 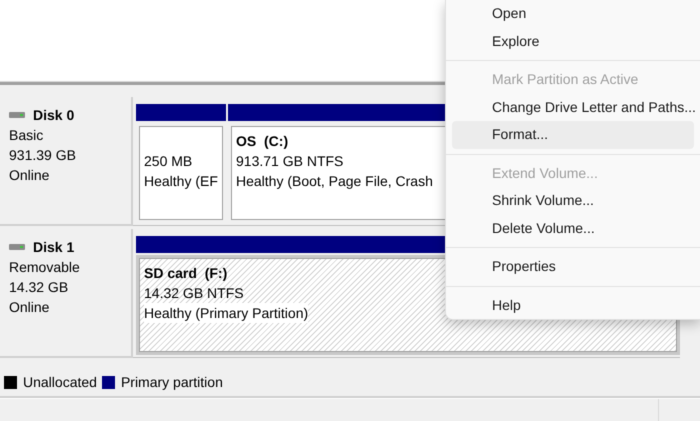 I want to click on disk-type: Basic, so click(x=26, y=135).